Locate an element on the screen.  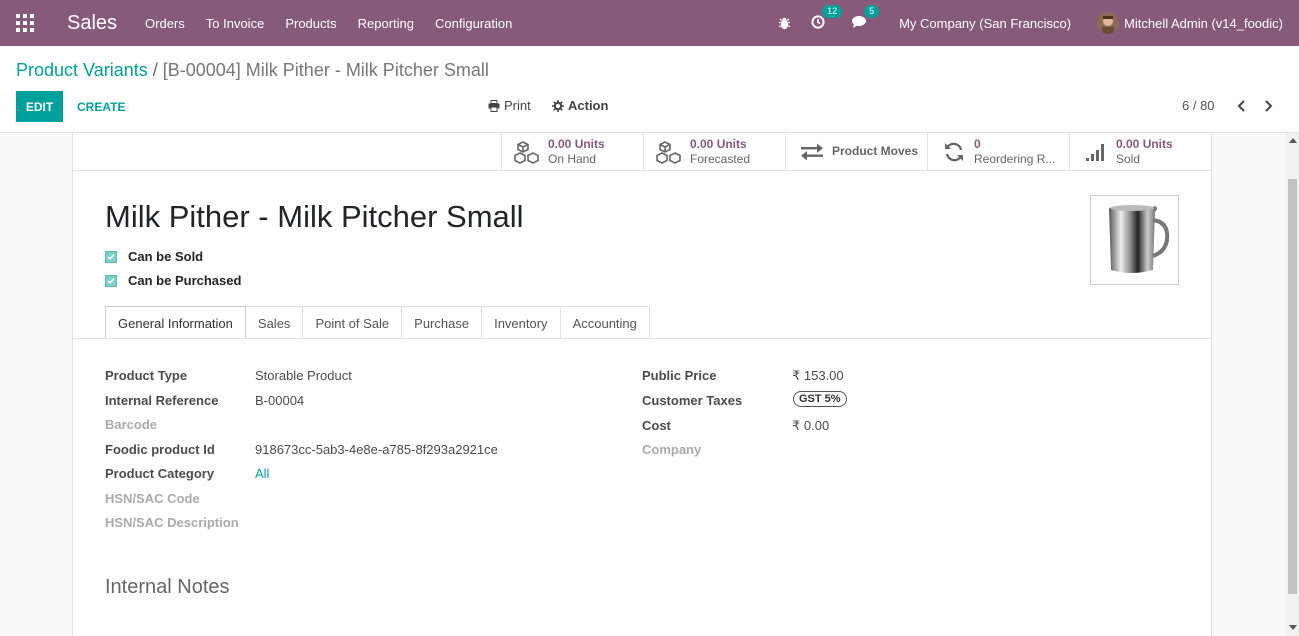
forecasted-value: 0.00 Units is located at coordinates (718, 143).